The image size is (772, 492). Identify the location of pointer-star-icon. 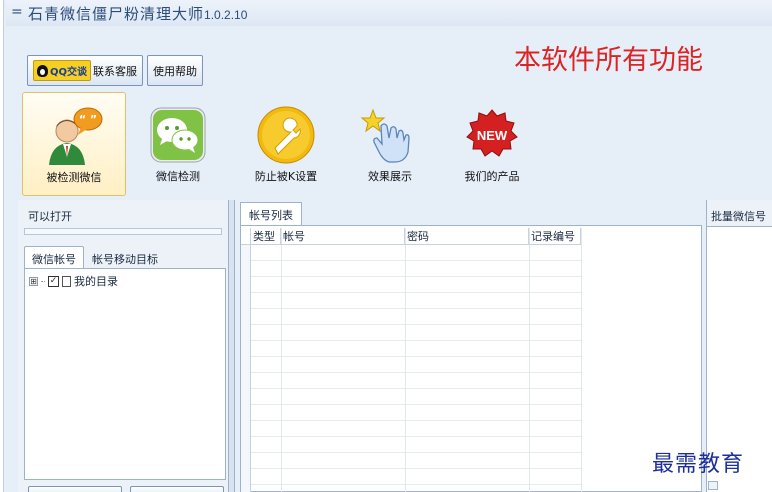
(385, 135).